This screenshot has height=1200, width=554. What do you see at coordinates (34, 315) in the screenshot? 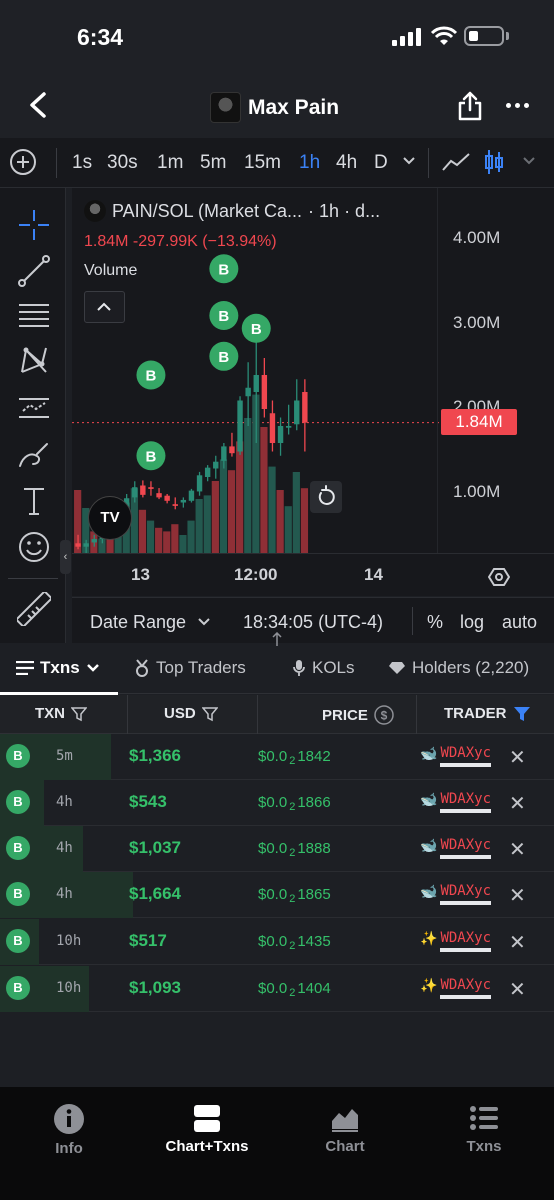
I see `fib-lines-icon` at bounding box center [34, 315].